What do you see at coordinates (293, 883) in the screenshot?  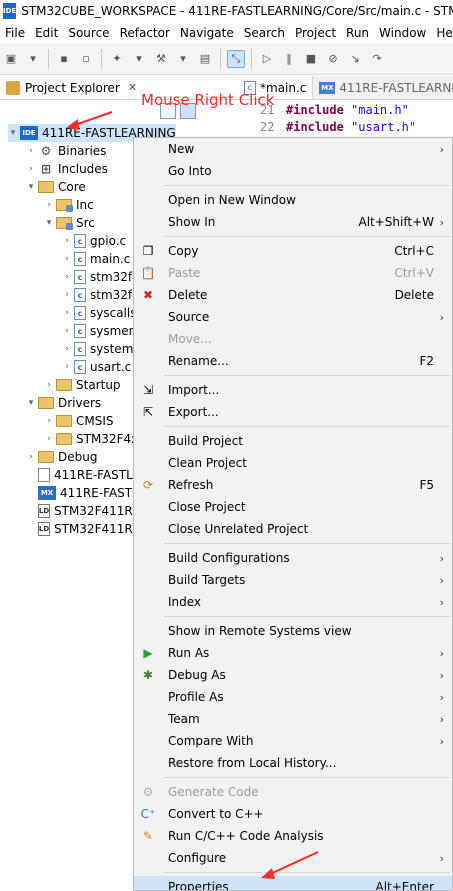 I see `menu-item-properties: Properties Alt+Enter` at bounding box center [293, 883].